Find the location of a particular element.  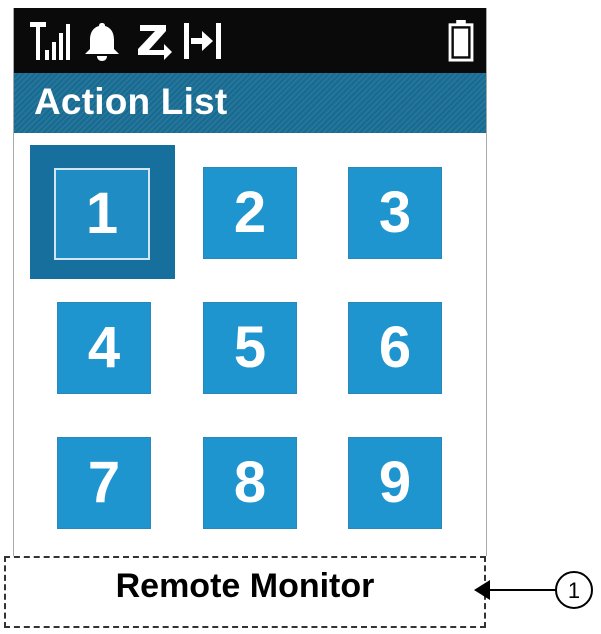

action-key-2: 2 is located at coordinates (250, 213).